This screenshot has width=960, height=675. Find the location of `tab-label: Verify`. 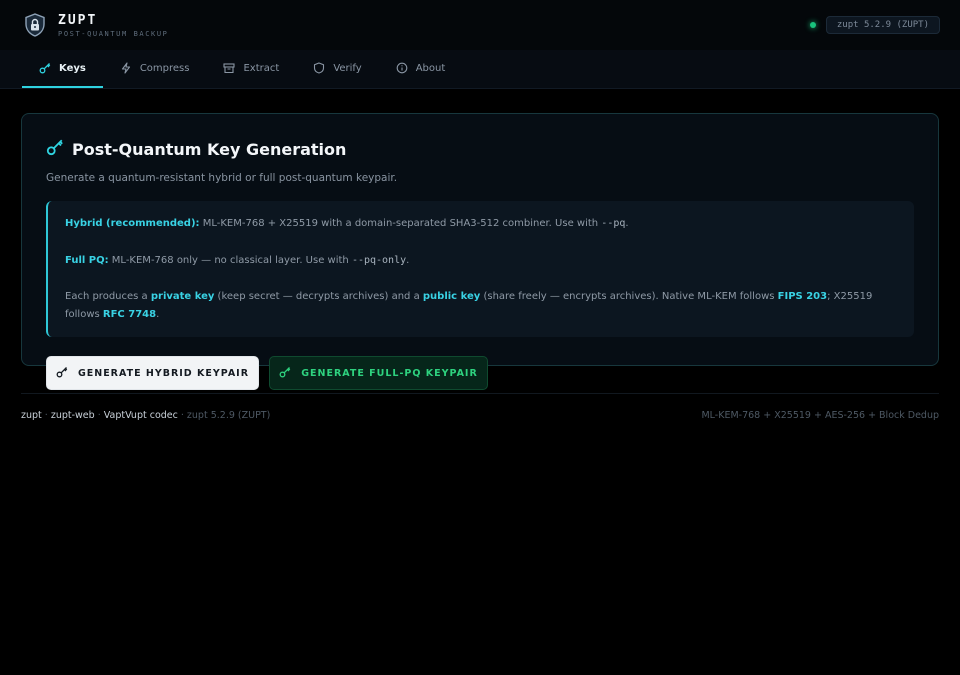

tab-label: Verify is located at coordinates (347, 68).